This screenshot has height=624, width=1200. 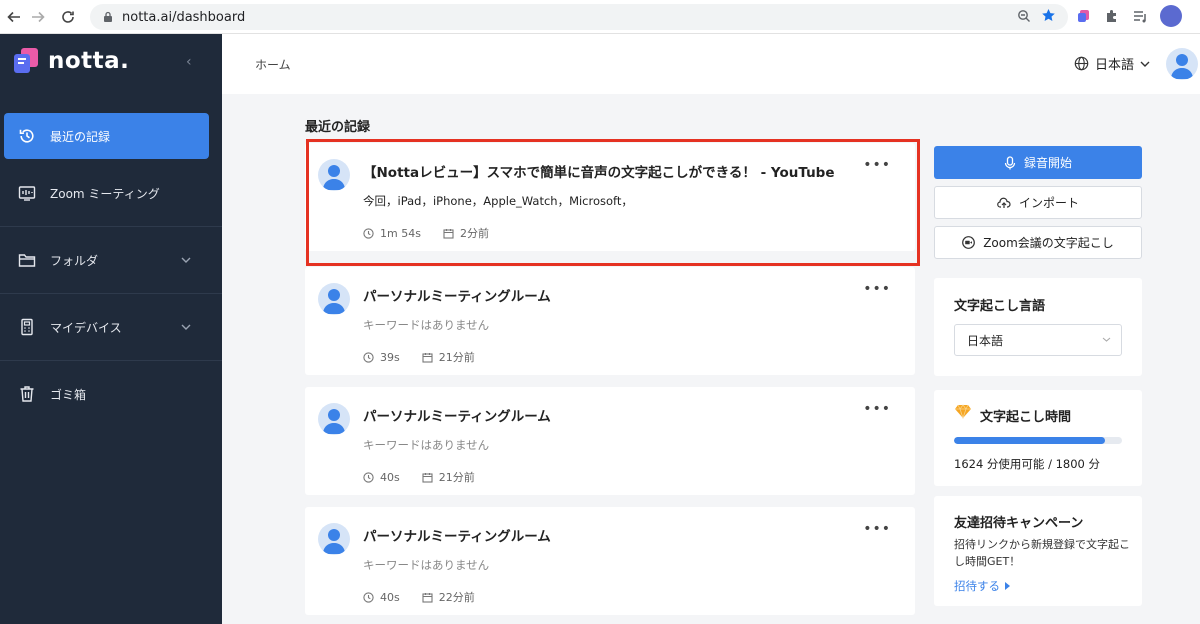 What do you see at coordinates (711, 64) in the screenshot?
I see `top-header: ホーム 日本語` at bounding box center [711, 64].